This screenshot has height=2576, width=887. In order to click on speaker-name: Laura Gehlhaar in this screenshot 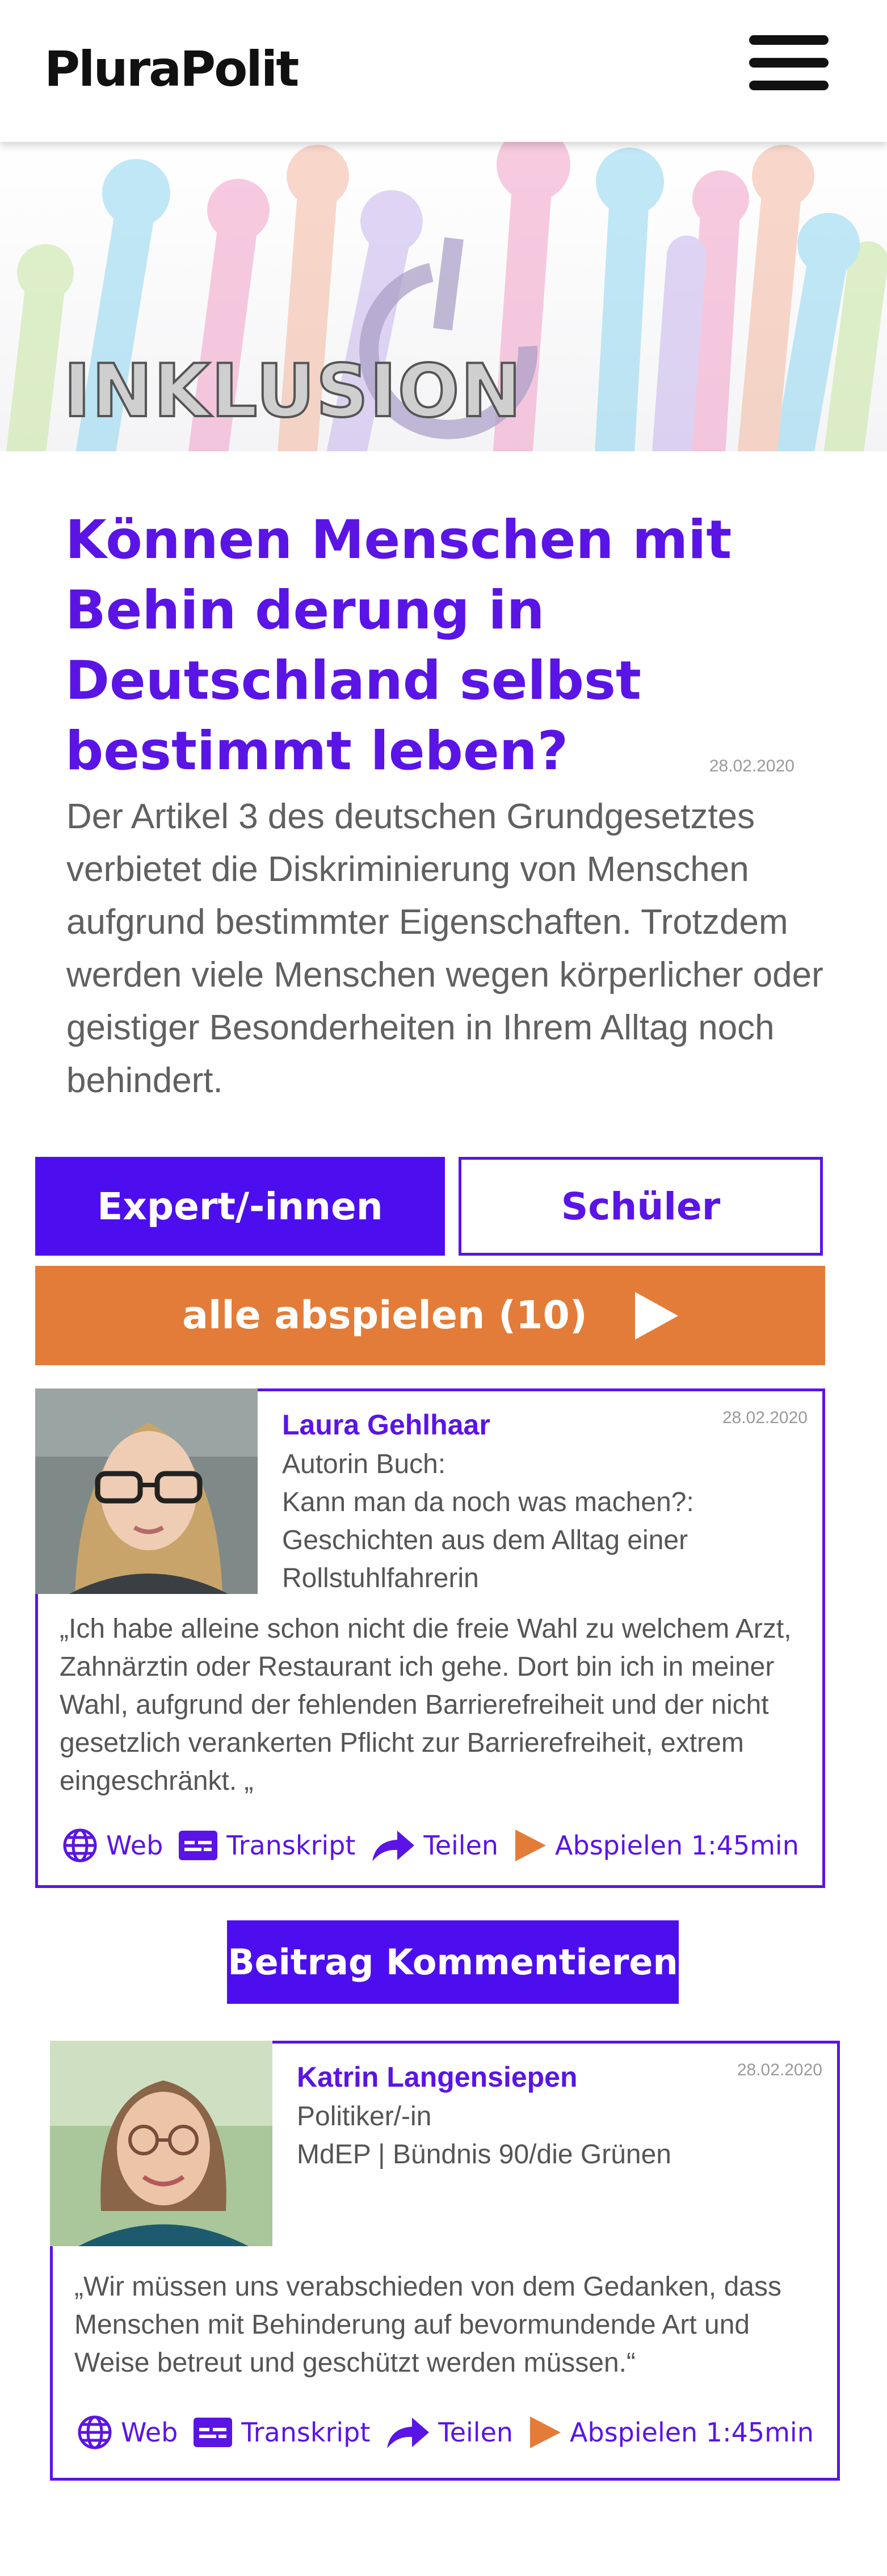, I will do `click(386, 1425)`.